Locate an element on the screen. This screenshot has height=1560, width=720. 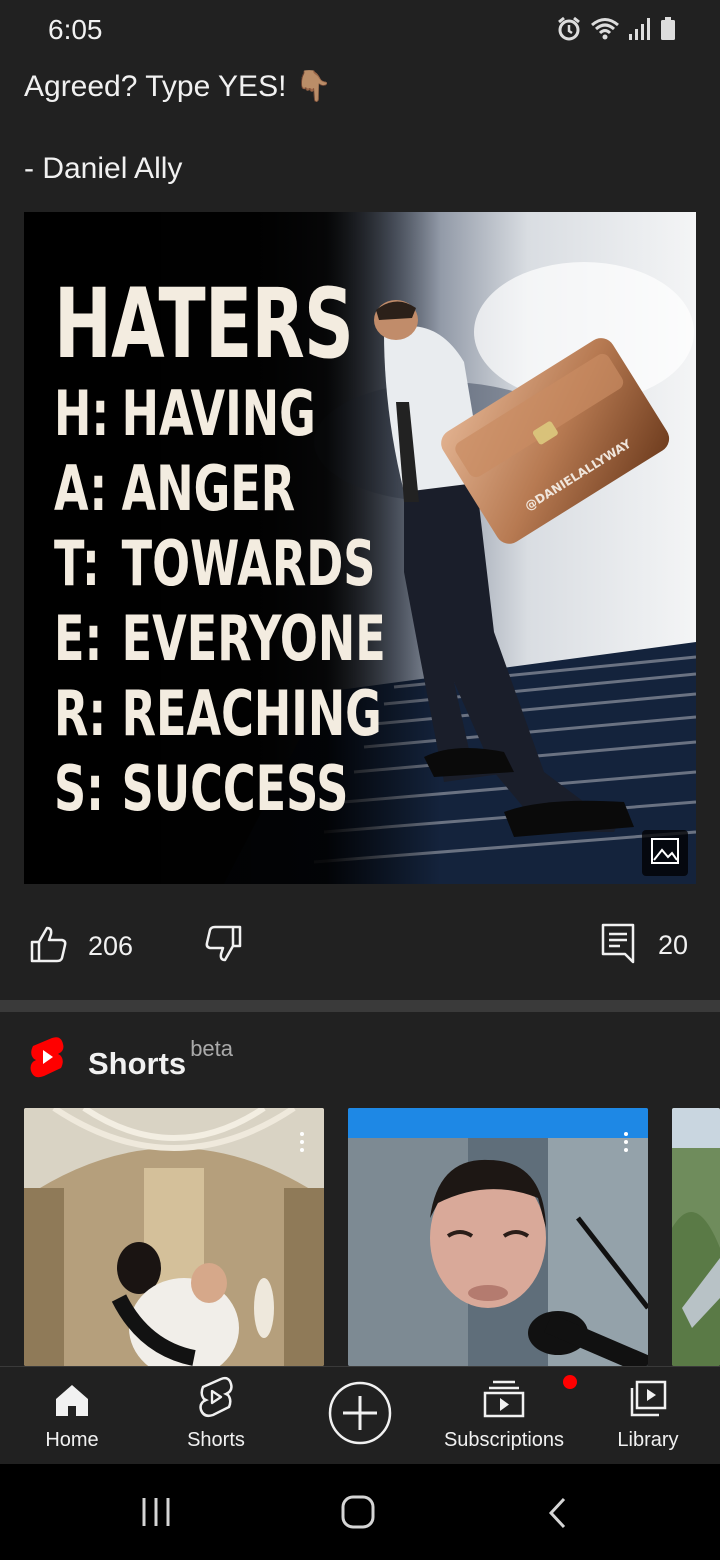
home-system-icon is located at coordinates (358, 1514).